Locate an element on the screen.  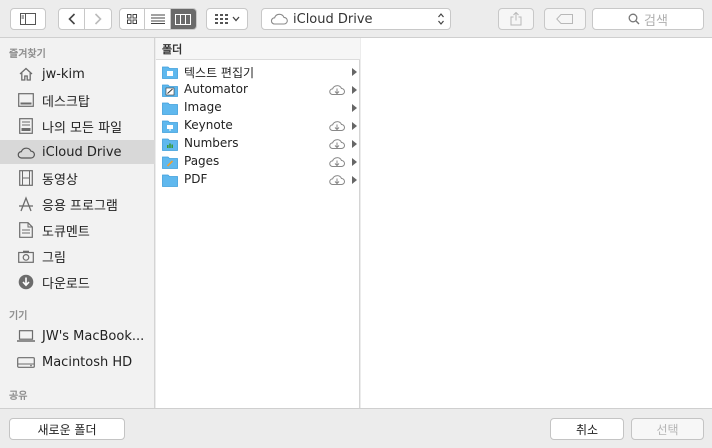
tag-icon is located at coordinates (564, 19).